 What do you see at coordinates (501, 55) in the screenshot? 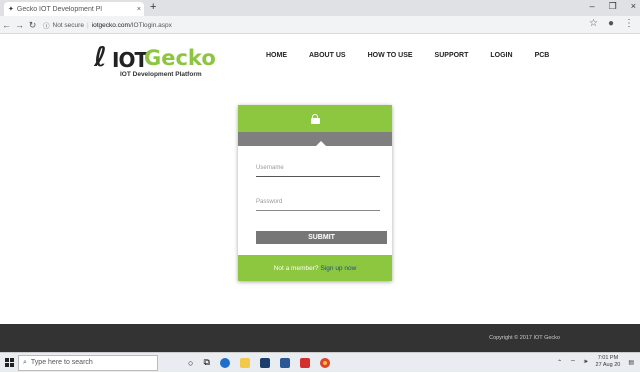
I see `nav-login: LOGIN` at bounding box center [501, 55].